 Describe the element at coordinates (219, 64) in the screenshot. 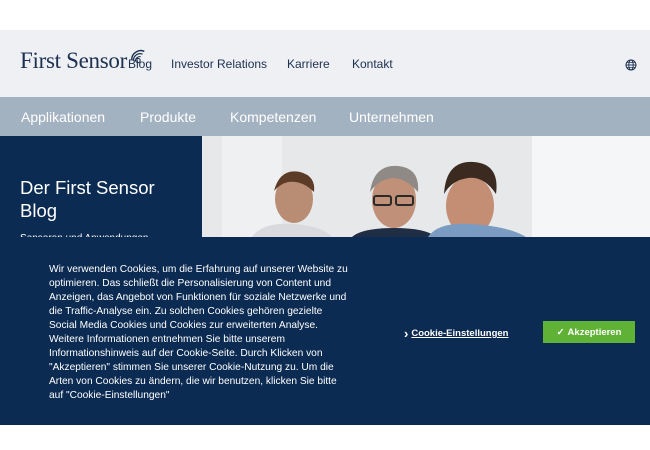

I see `top-nav-investor-relations: Investor Relations` at that location.